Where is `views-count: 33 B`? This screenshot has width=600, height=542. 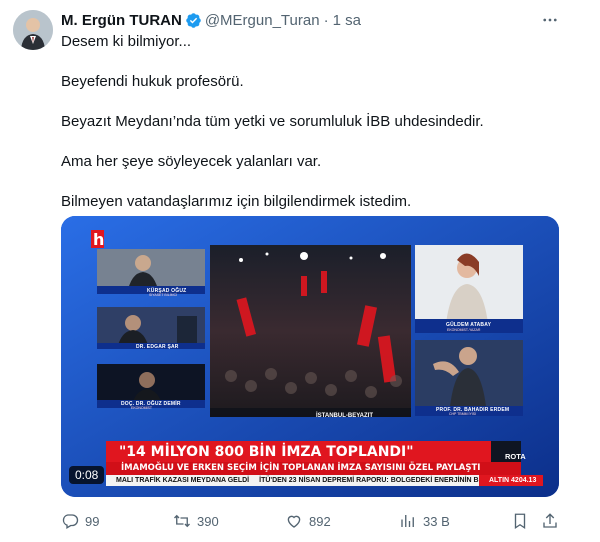
views-count: 33 B is located at coordinates (436, 521).